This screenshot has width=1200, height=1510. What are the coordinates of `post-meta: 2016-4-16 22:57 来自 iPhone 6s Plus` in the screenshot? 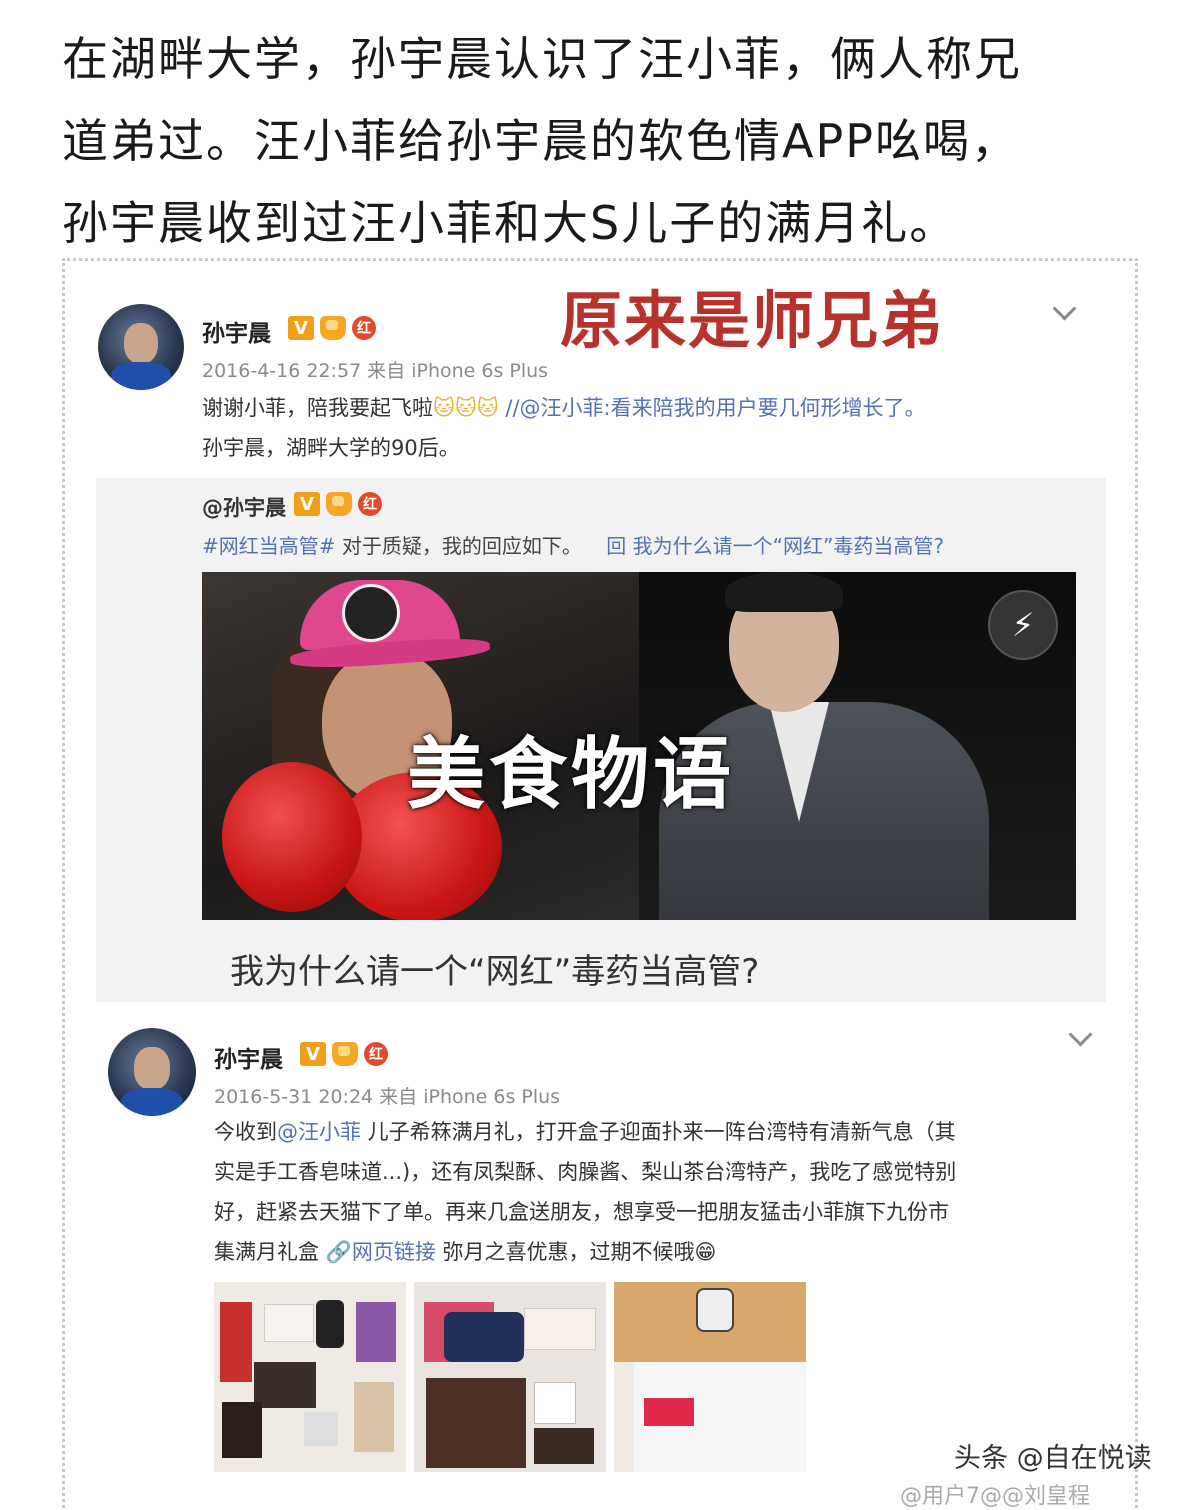 It's located at (375, 371).